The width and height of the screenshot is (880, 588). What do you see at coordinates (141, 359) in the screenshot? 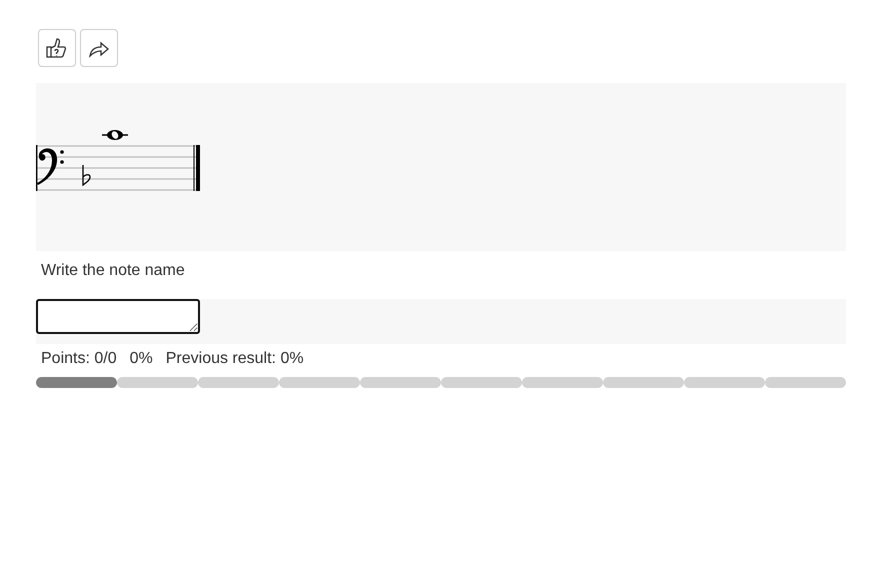
I see `percent-label: 0%` at bounding box center [141, 359].